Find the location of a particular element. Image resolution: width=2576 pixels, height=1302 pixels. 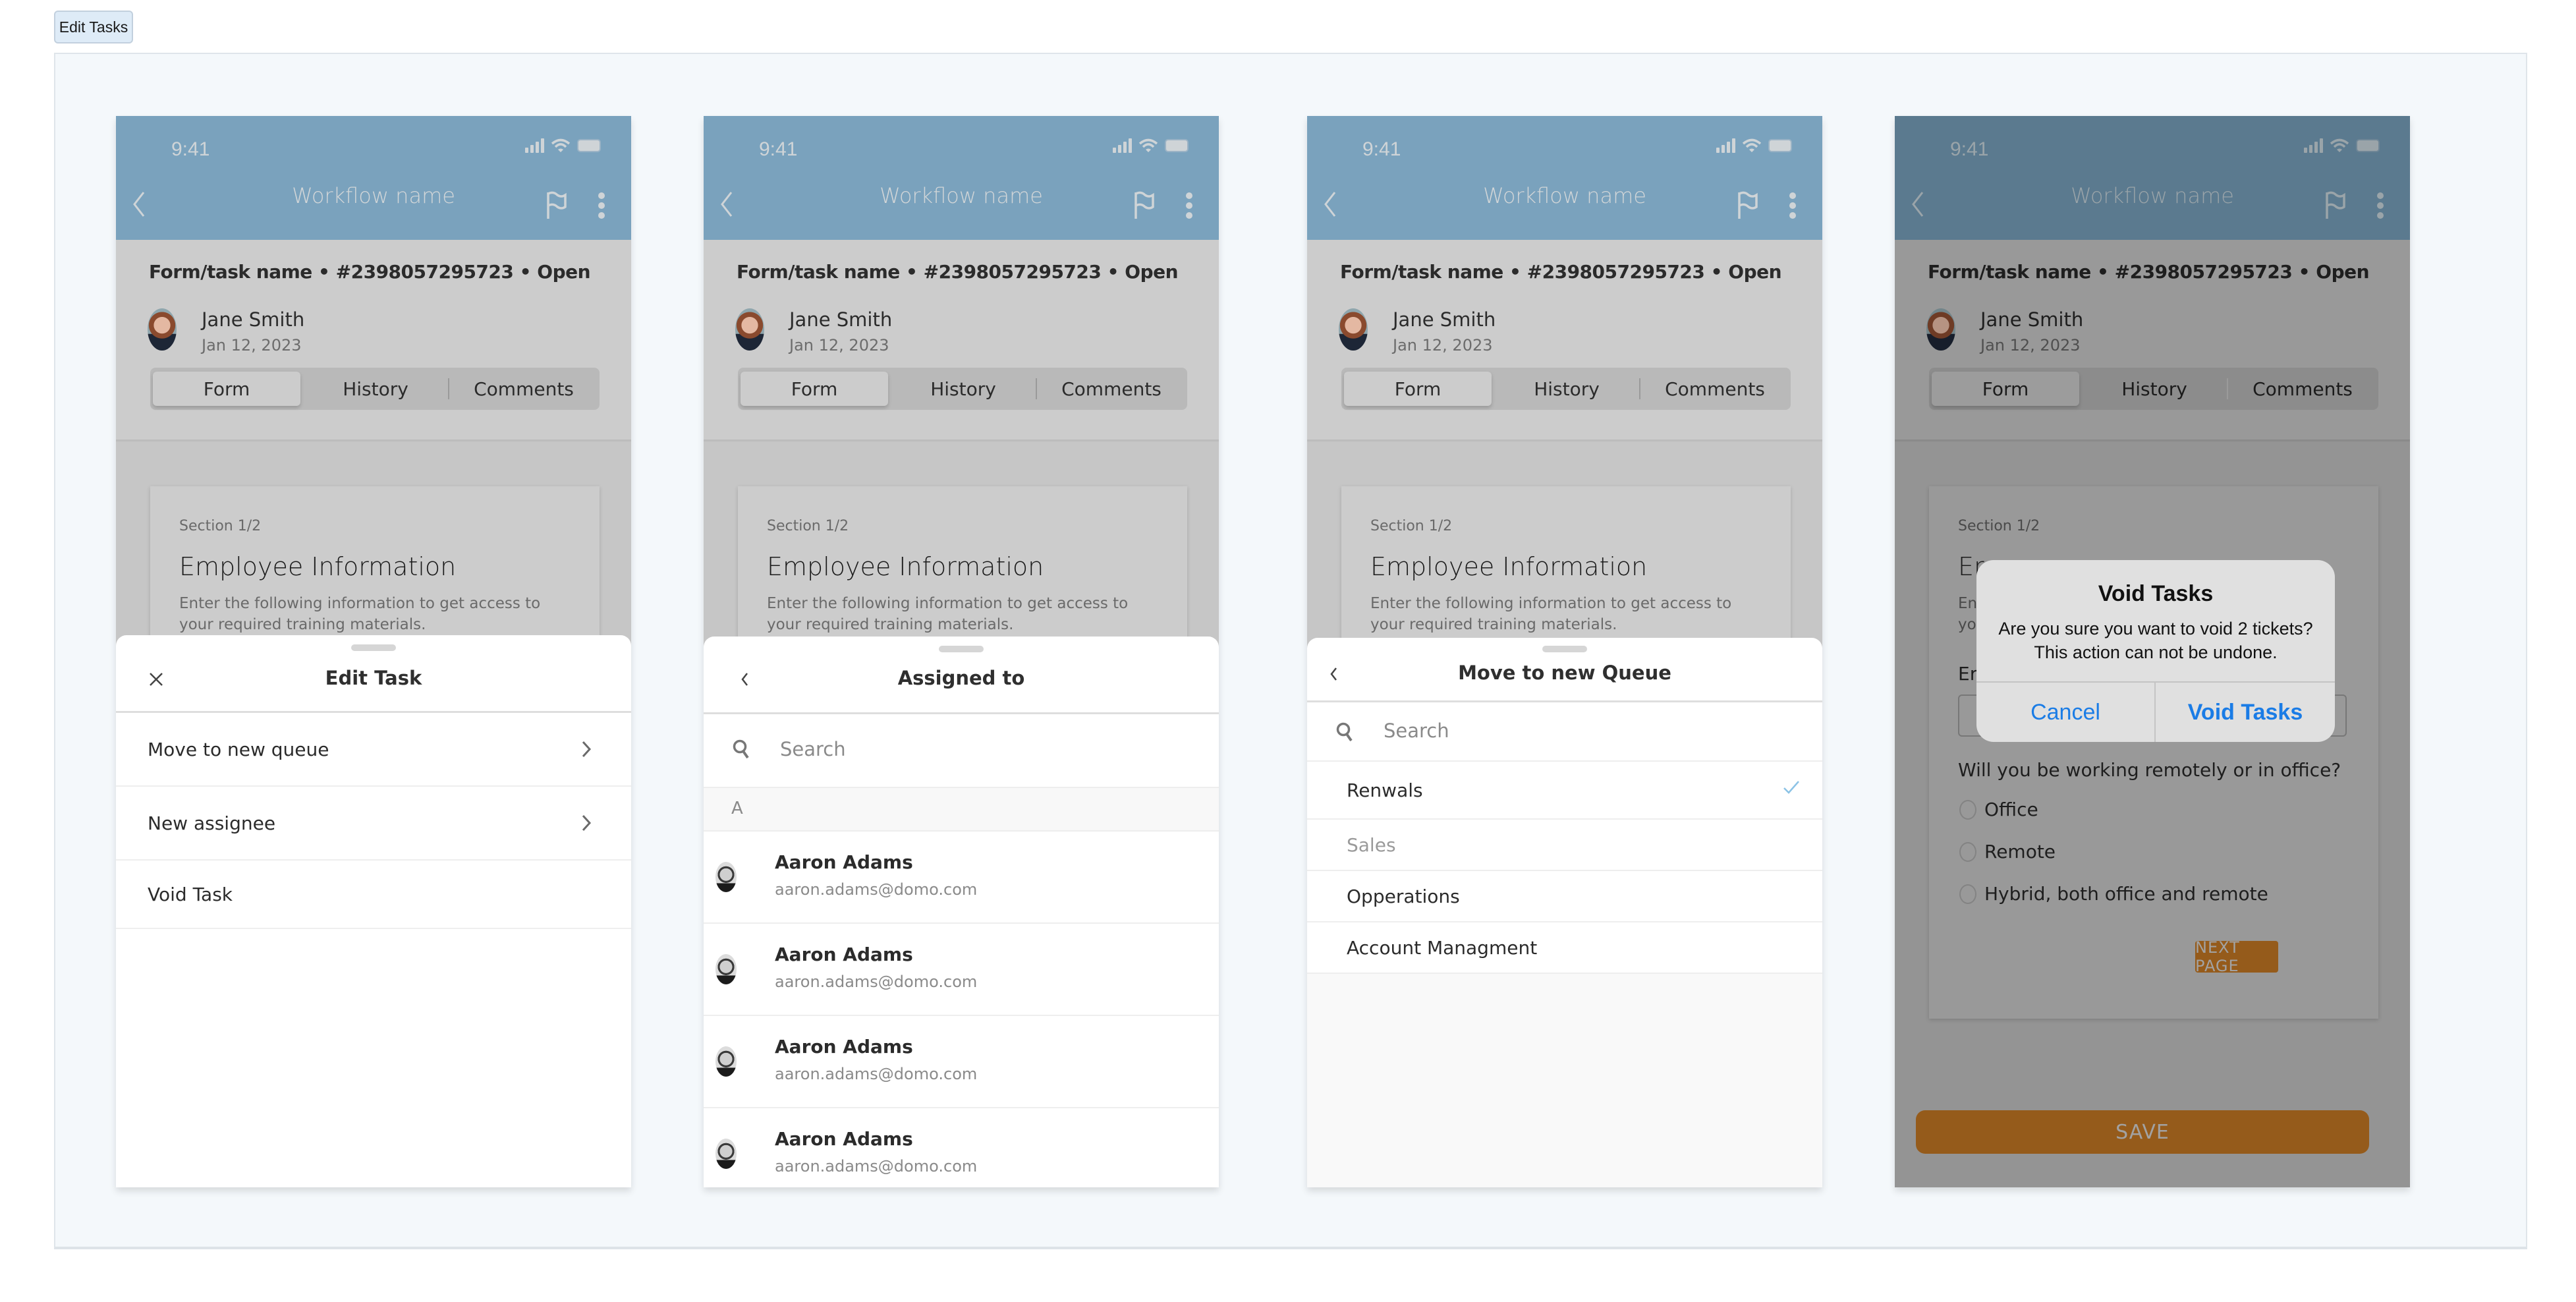

sheet-header: Edit Task is located at coordinates (373, 674).